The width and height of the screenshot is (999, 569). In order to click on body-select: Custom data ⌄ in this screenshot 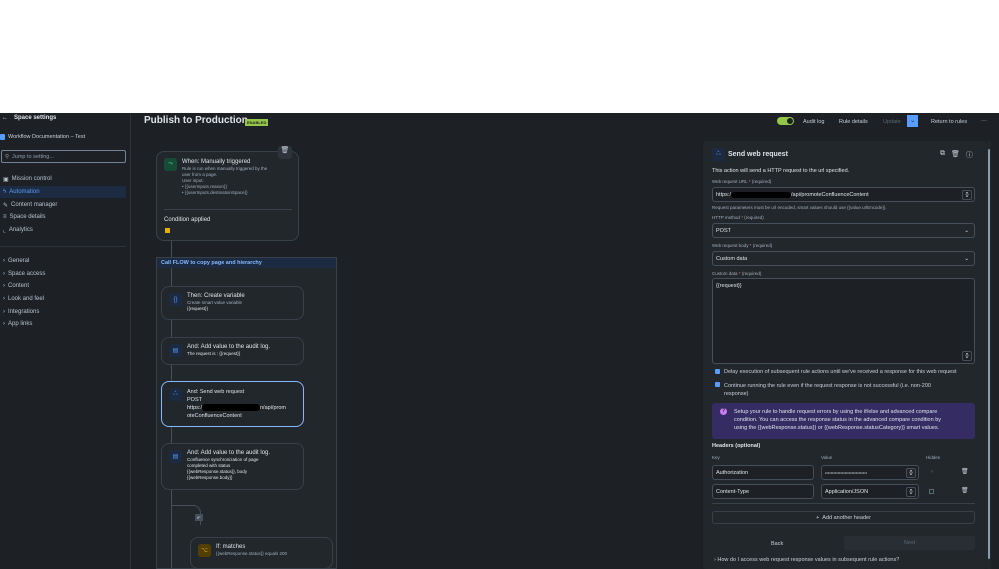, I will do `click(843, 258)`.